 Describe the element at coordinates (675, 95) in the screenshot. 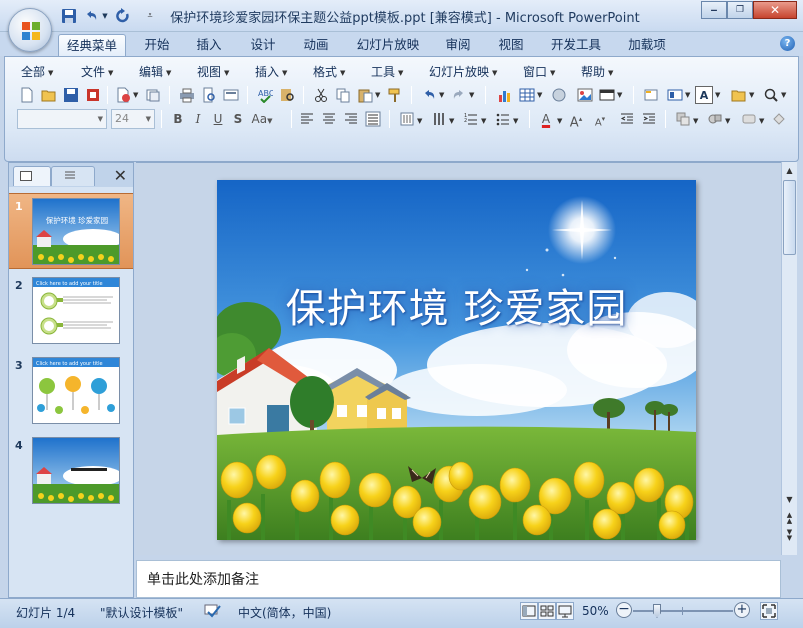

I see `layout-icon` at that location.